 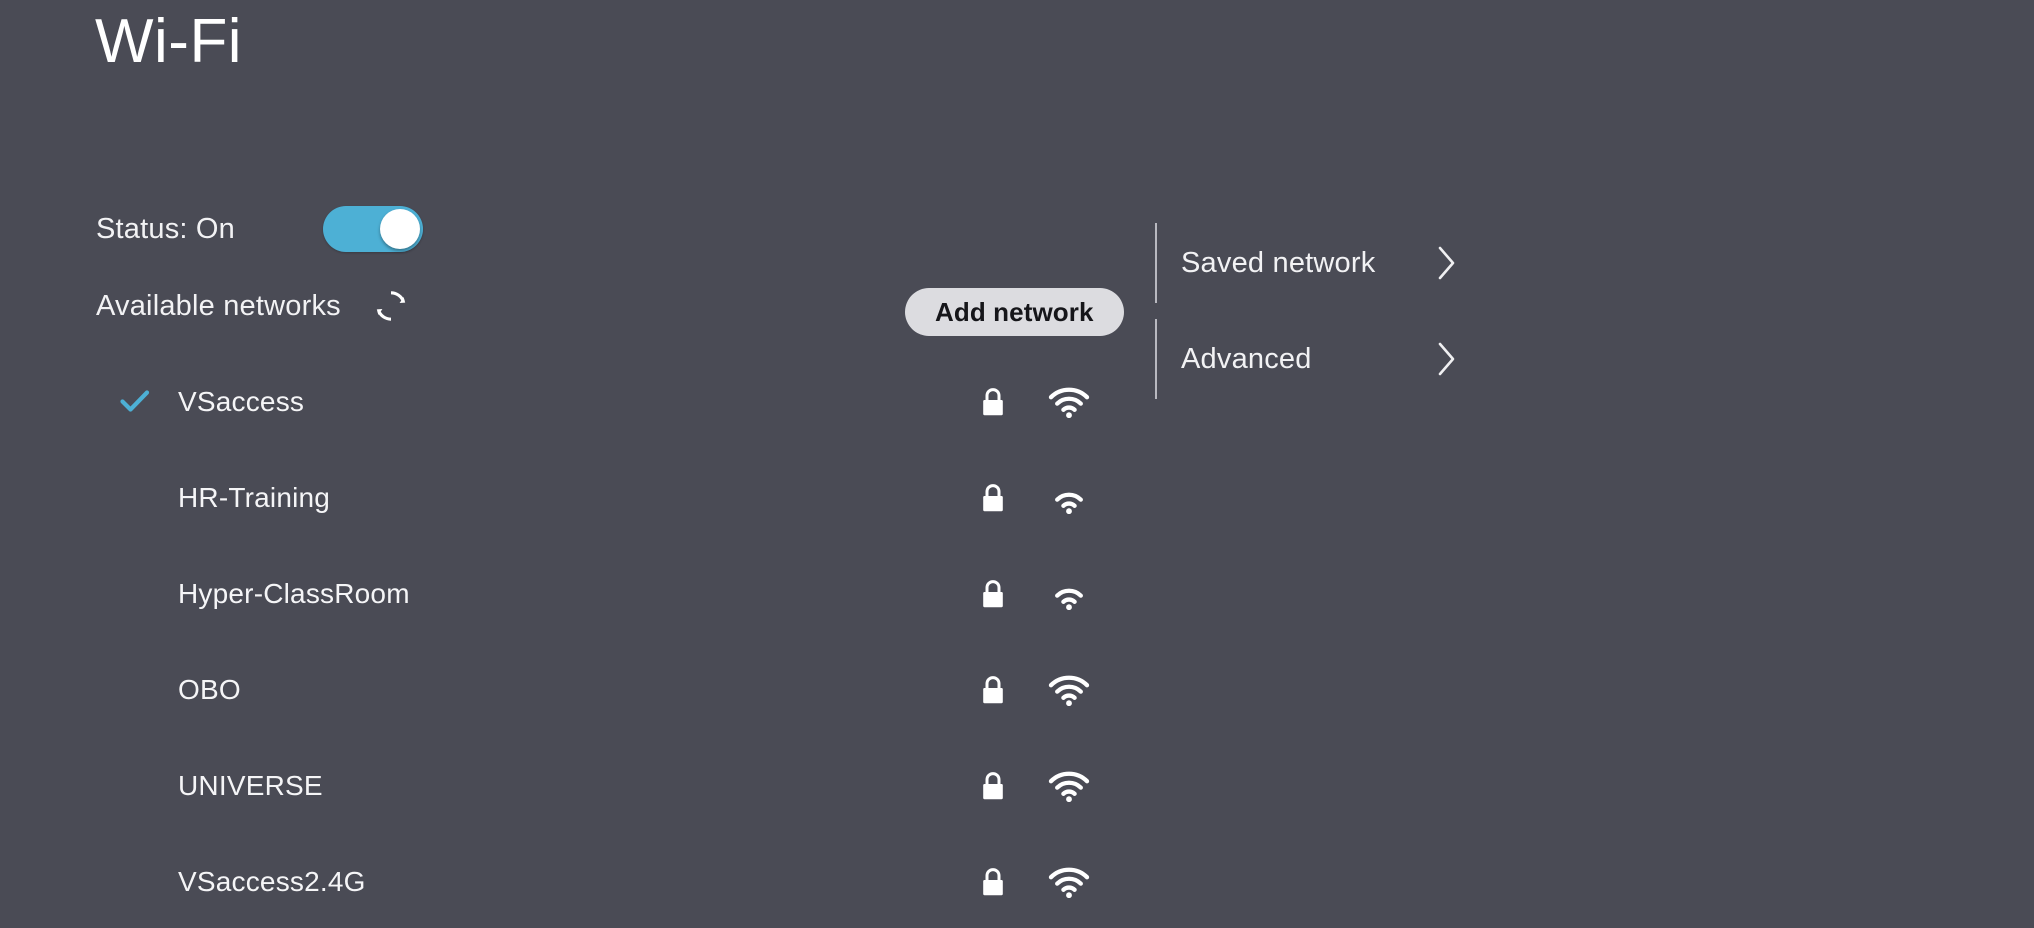 I want to click on network-row: HR-Training, so click(x=575, y=498).